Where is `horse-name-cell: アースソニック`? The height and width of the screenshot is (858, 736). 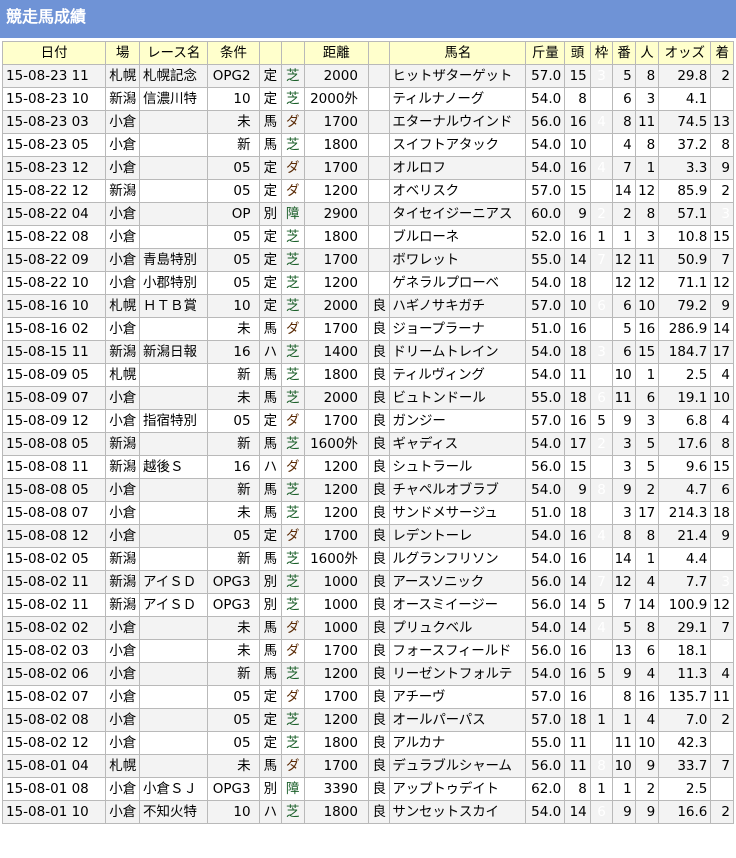 horse-name-cell: アースソニック is located at coordinates (458, 582).